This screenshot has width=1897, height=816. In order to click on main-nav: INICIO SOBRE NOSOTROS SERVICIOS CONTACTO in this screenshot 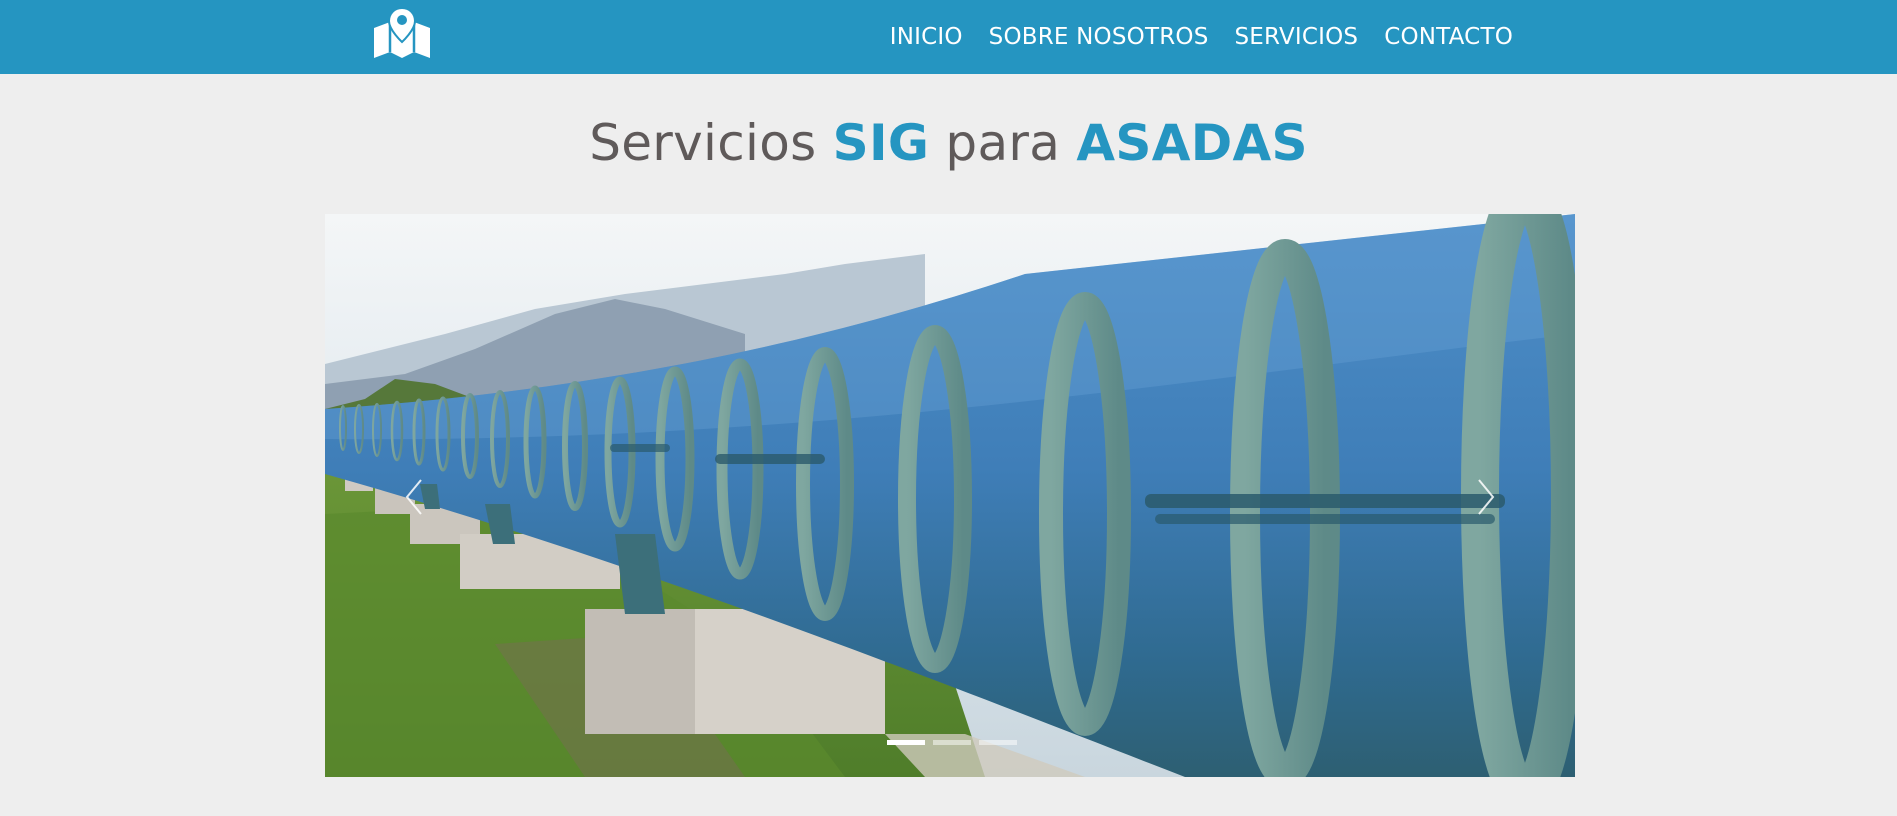, I will do `click(1201, 37)`.